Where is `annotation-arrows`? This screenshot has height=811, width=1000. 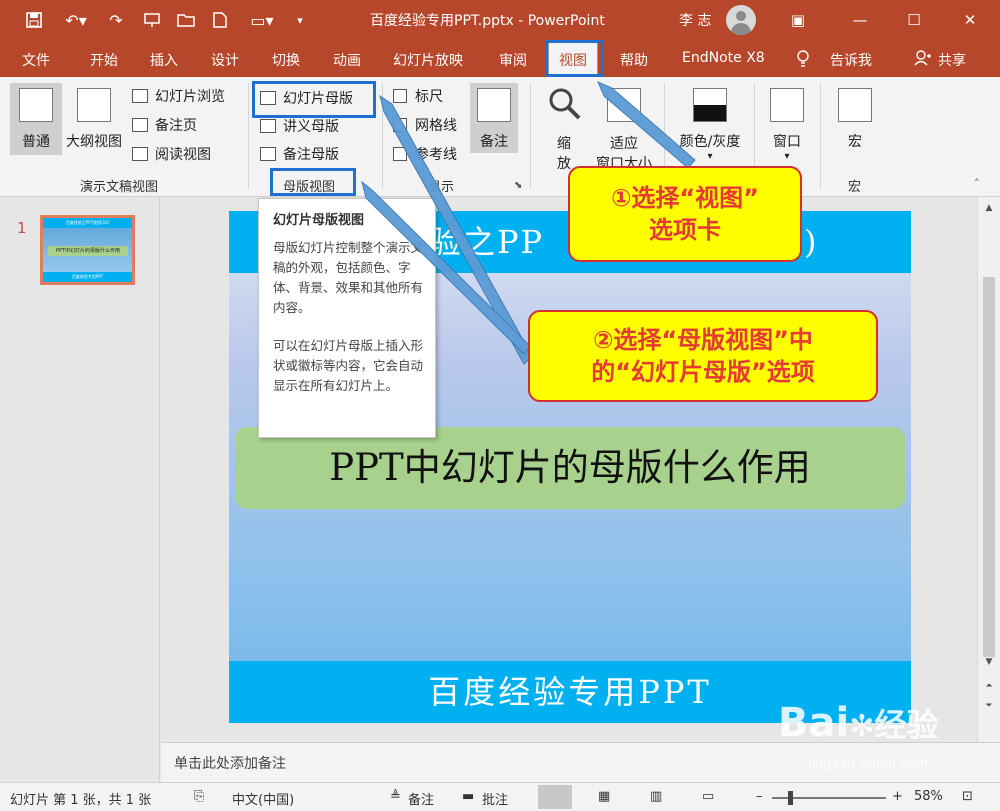
annotation-arrows is located at coordinates (528, 223).